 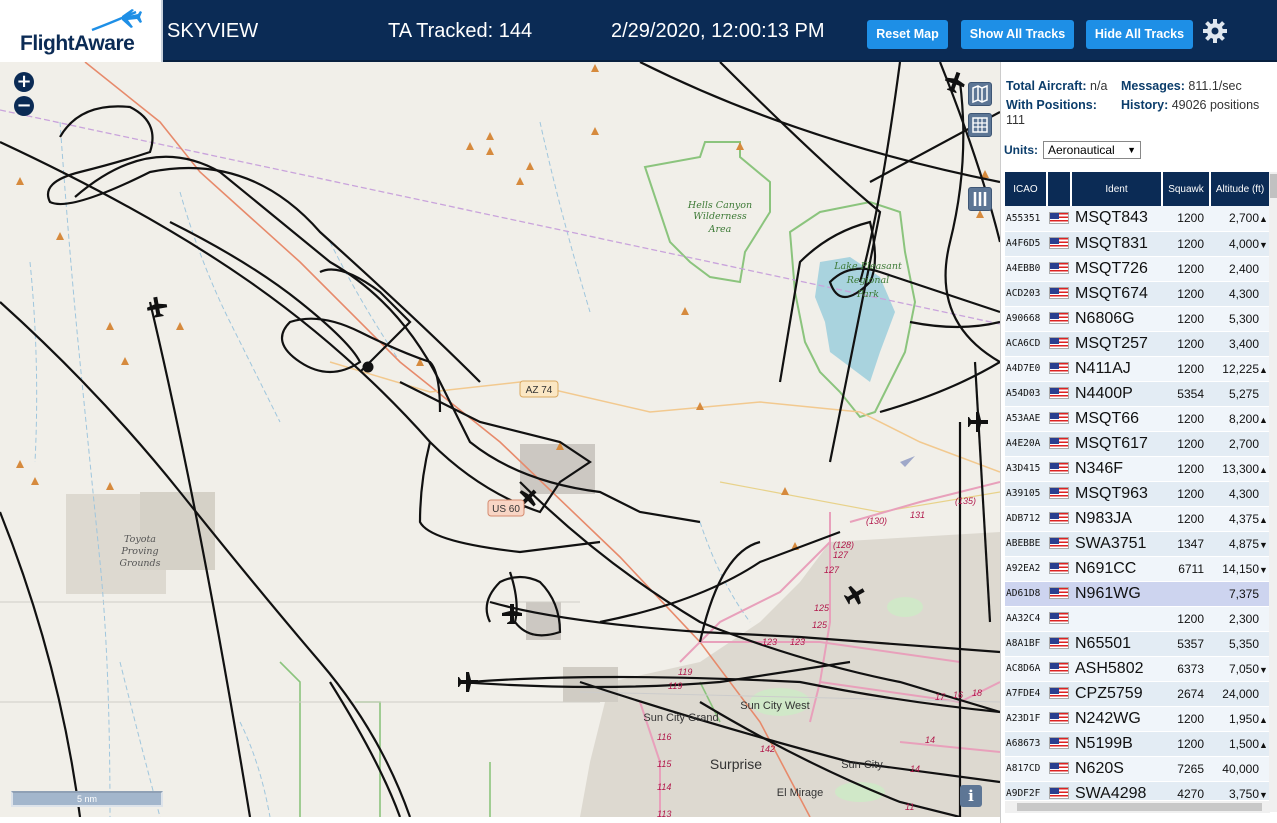 What do you see at coordinates (1243, 268) in the screenshot?
I see `altitude-value: 2,400` at bounding box center [1243, 268].